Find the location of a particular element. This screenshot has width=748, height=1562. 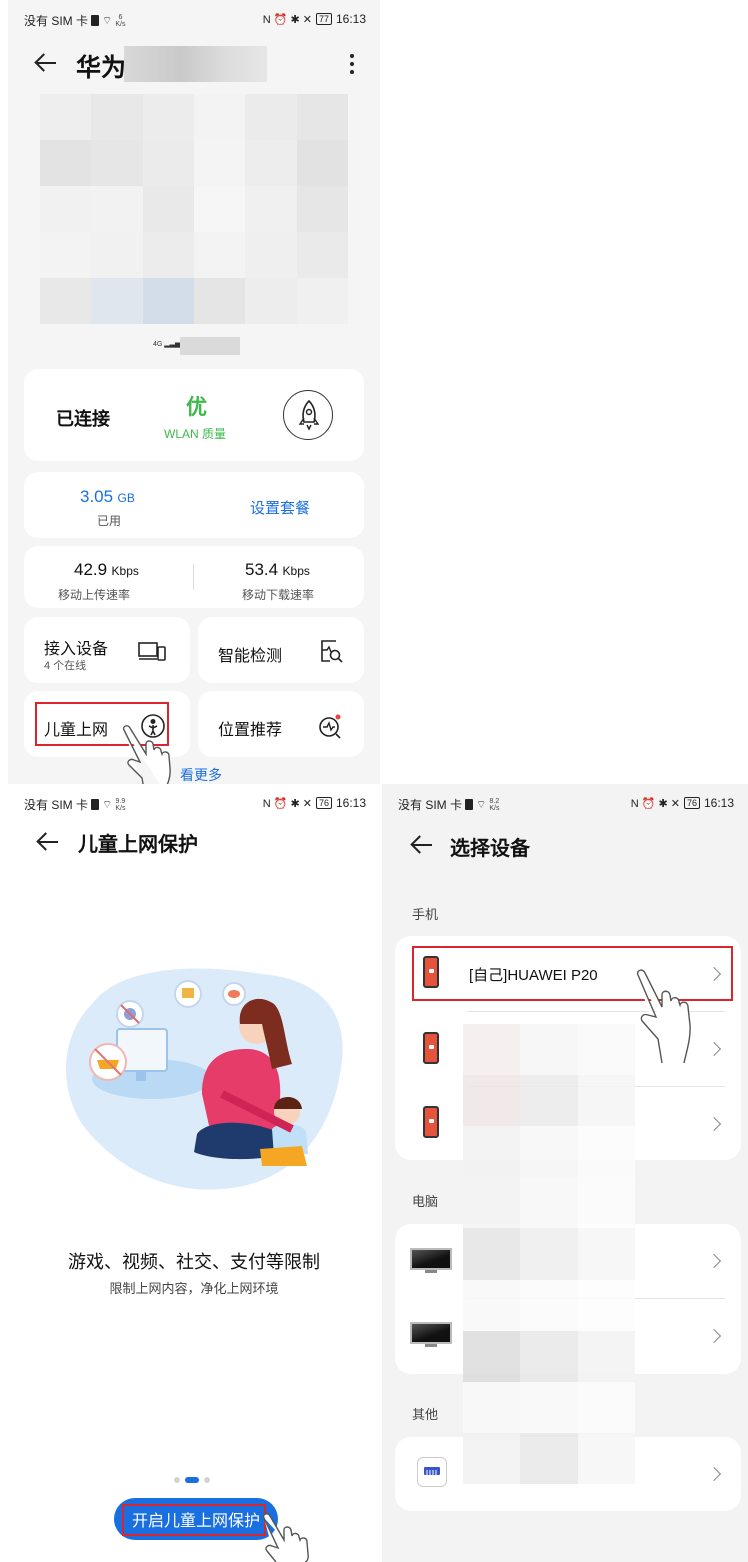

net-speed: 8.2 K/s is located at coordinates (494, 804).